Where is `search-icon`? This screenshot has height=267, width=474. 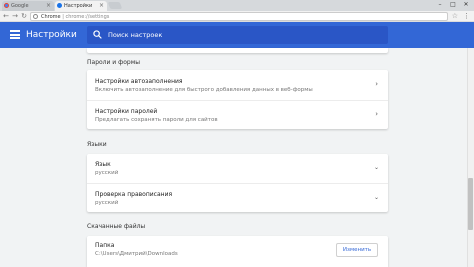 search-icon is located at coordinates (97, 34).